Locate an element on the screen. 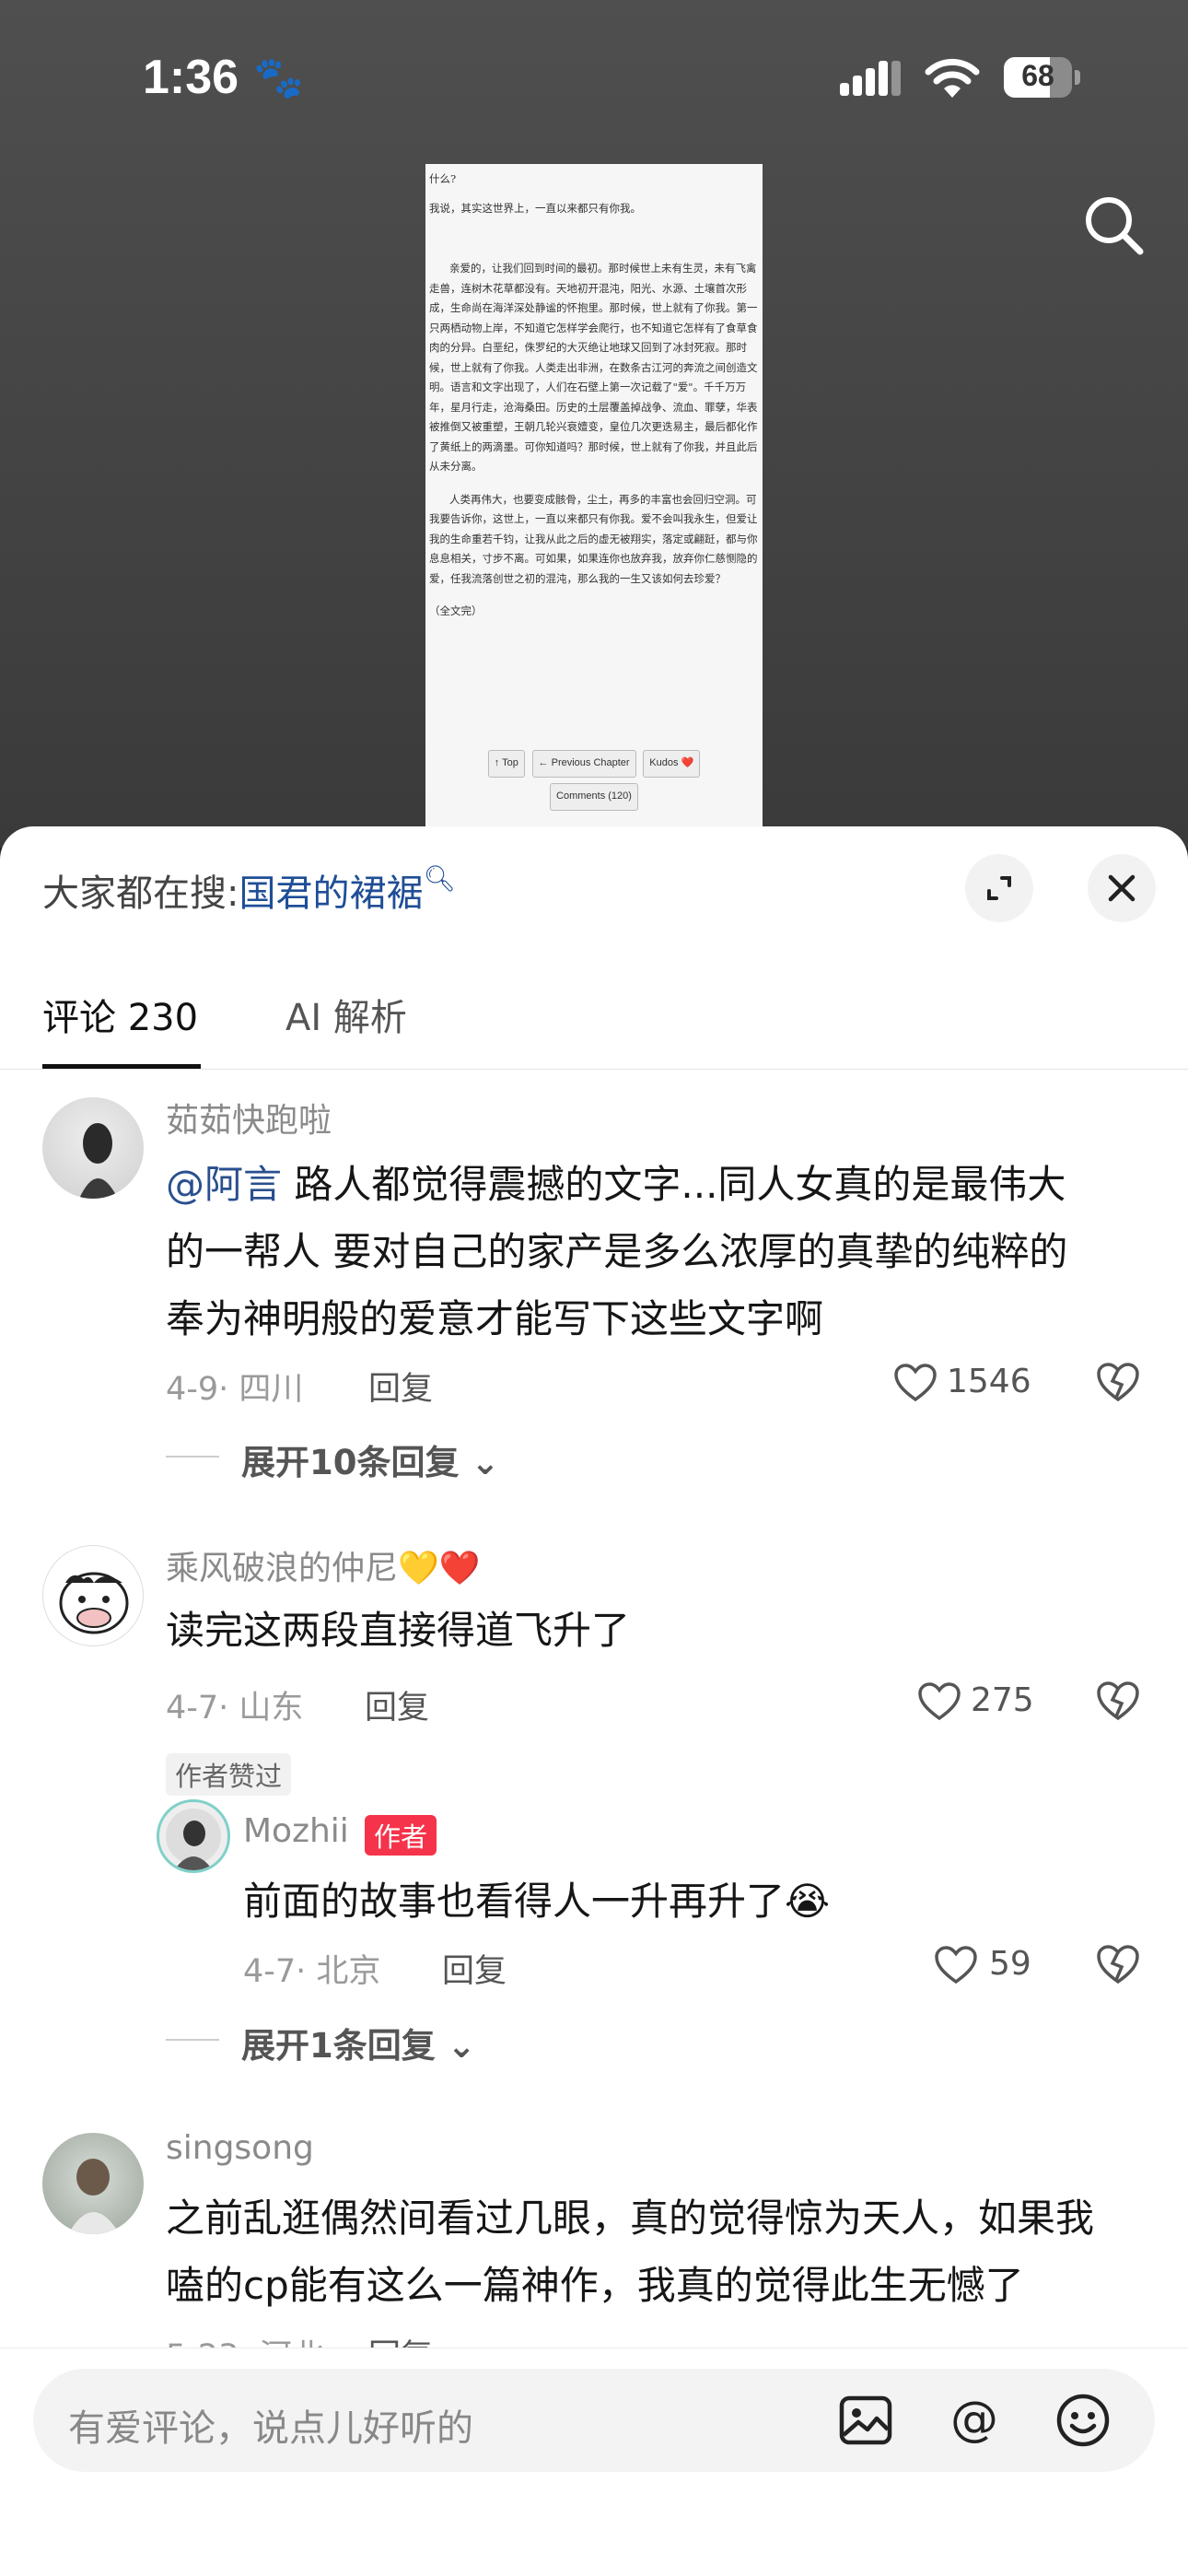 Image resolution: width=1188 pixels, height=2576 pixels. comment-text: 读完这两段直接得道飞升了 is located at coordinates (398, 1630).